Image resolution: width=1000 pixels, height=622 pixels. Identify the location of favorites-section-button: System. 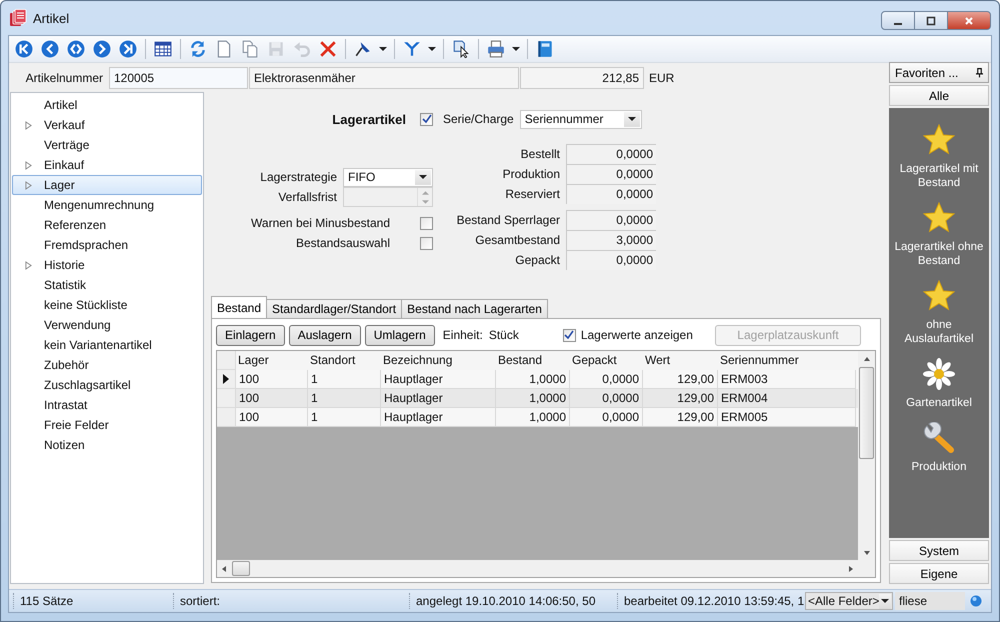
(939, 550).